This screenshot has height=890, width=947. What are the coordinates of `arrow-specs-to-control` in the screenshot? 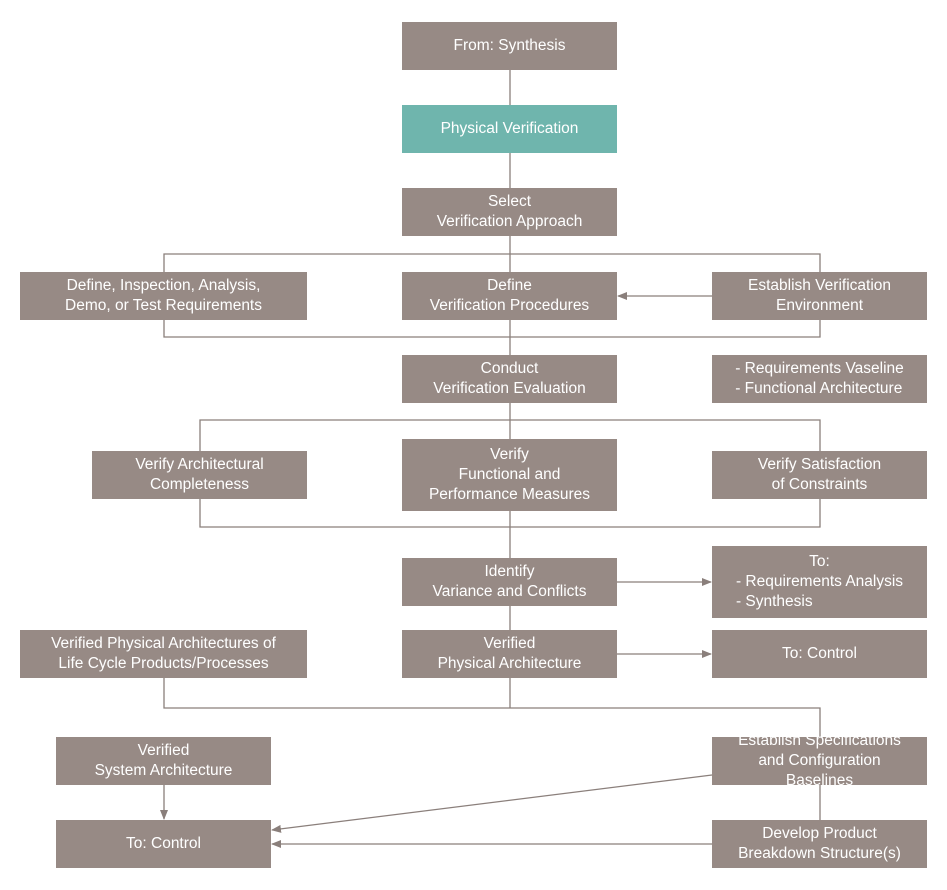 It's located at (492, 803).